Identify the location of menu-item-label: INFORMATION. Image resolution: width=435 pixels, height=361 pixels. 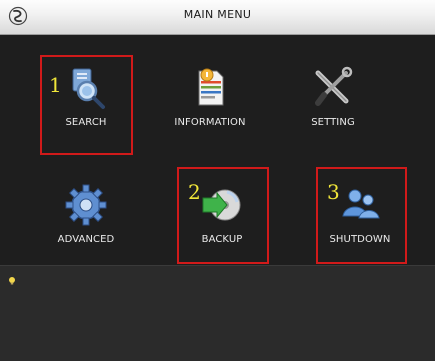
(210, 122).